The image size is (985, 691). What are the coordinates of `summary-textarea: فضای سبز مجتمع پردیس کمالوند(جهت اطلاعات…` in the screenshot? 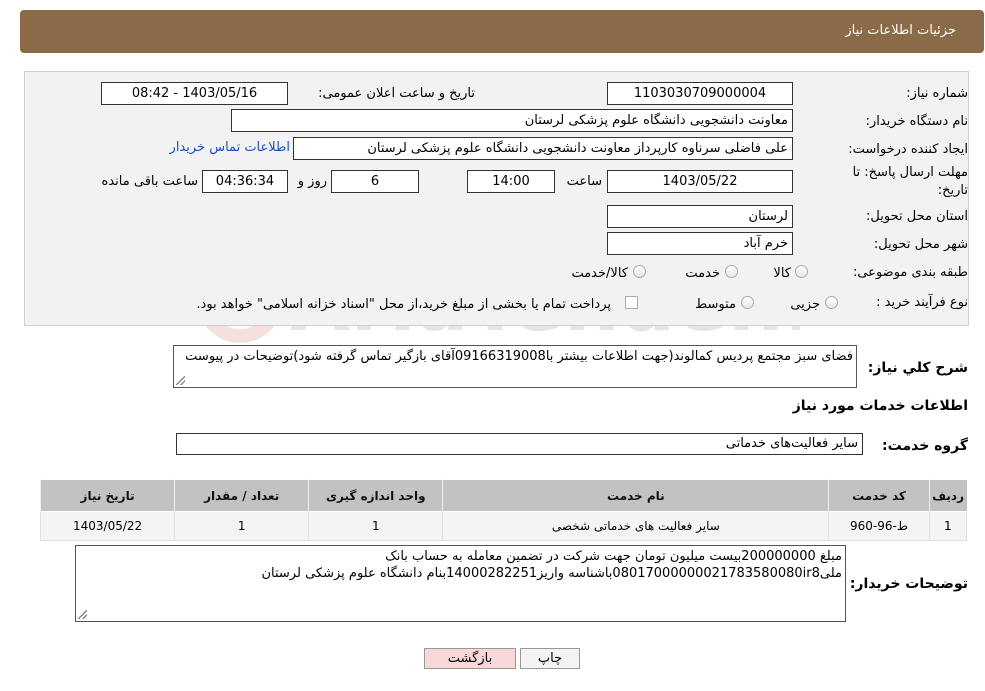 It's located at (515, 366).